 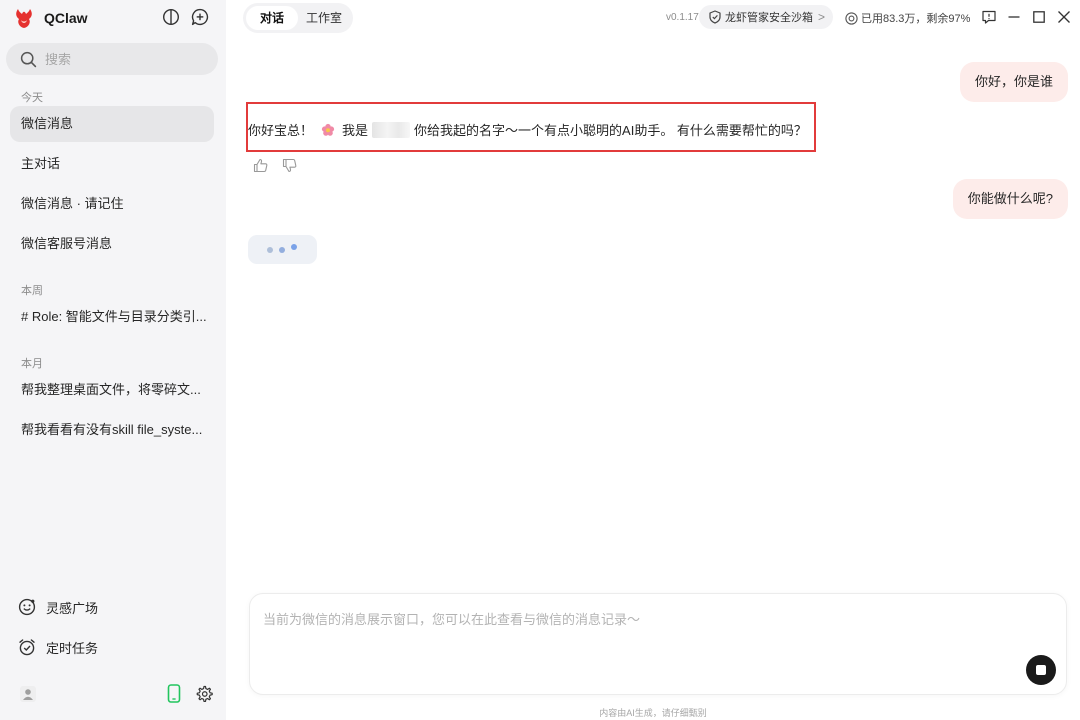 I want to click on conversation-item: 主对话, so click(x=112, y=164).